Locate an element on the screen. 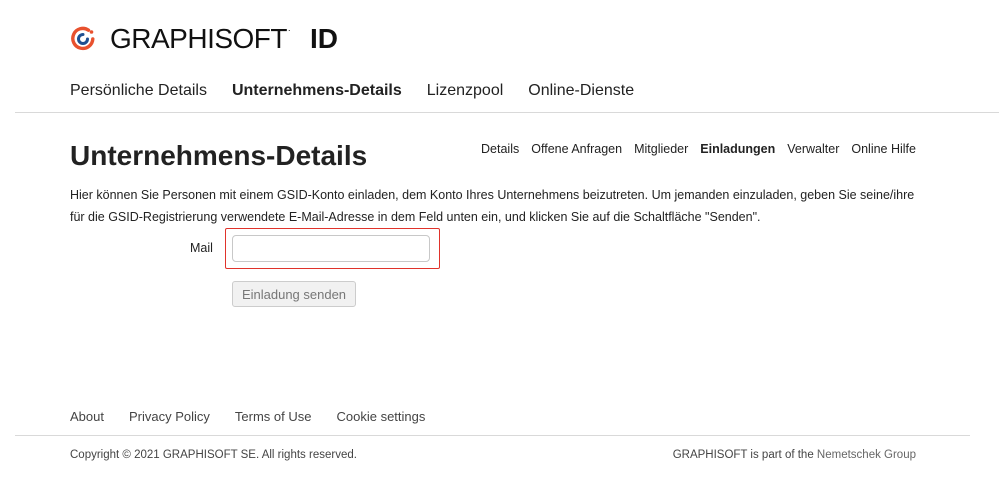  parent-company-prefix: GRAPHISOFT is part of the is located at coordinates (744, 455).